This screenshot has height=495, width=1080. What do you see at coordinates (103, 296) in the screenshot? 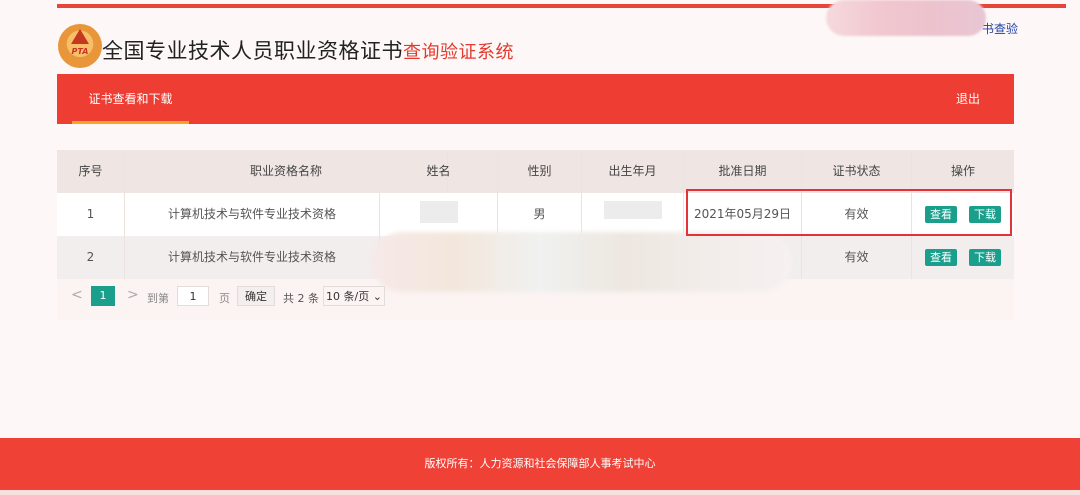
I see `page-1-button: 1` at bounding box center [103, 296].